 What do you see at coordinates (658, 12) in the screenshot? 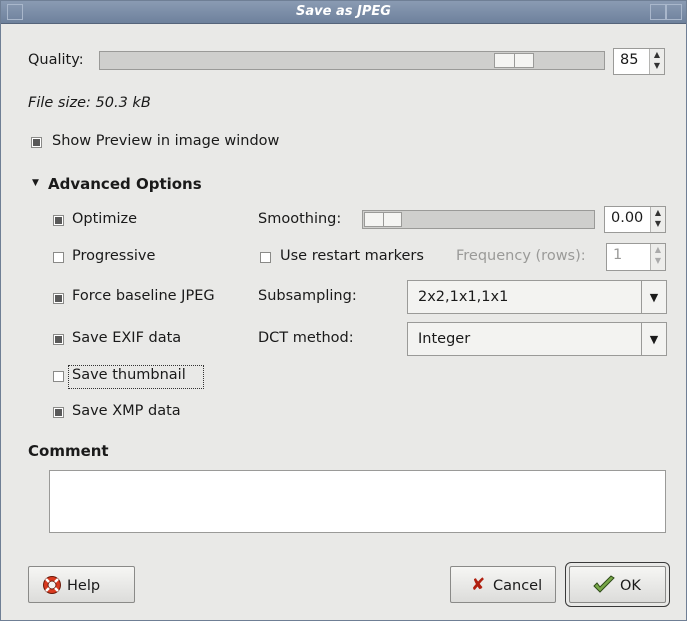
I see `maximize-icon` at bounding box center [658, 12].